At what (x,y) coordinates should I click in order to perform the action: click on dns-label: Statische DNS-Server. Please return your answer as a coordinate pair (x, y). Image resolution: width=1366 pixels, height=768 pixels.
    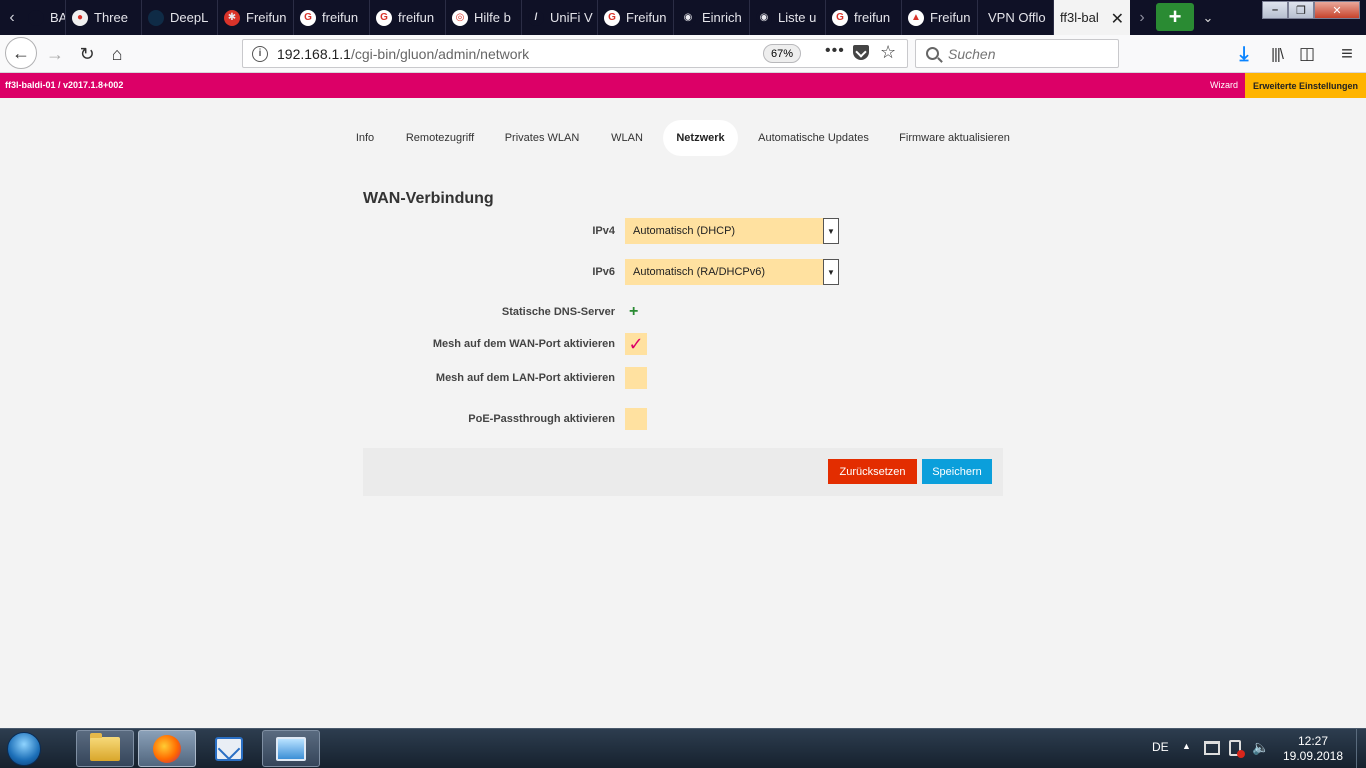
    Looking at the image, I should click on (558, 312).